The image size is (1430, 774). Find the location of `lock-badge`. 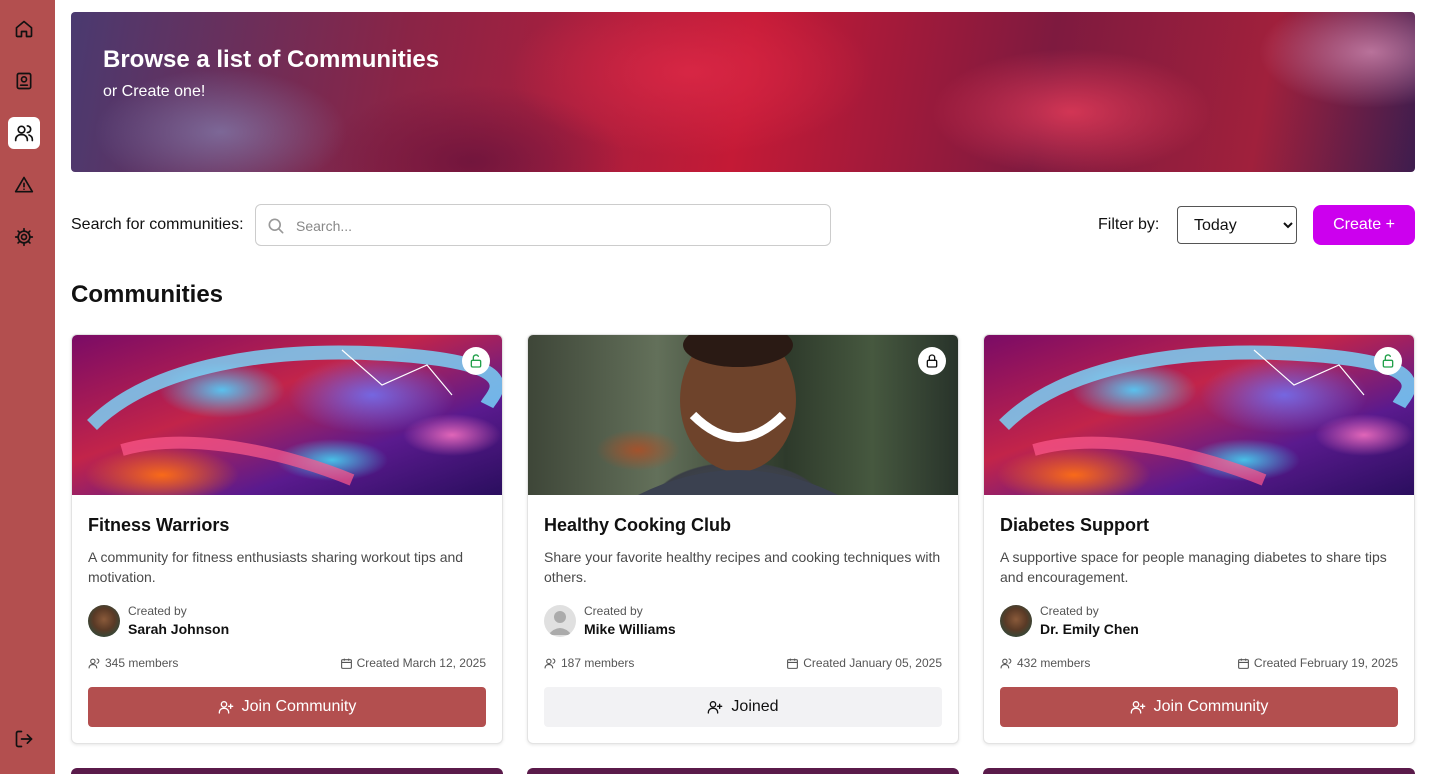

lock-badge is located at coordinates (932, 361).